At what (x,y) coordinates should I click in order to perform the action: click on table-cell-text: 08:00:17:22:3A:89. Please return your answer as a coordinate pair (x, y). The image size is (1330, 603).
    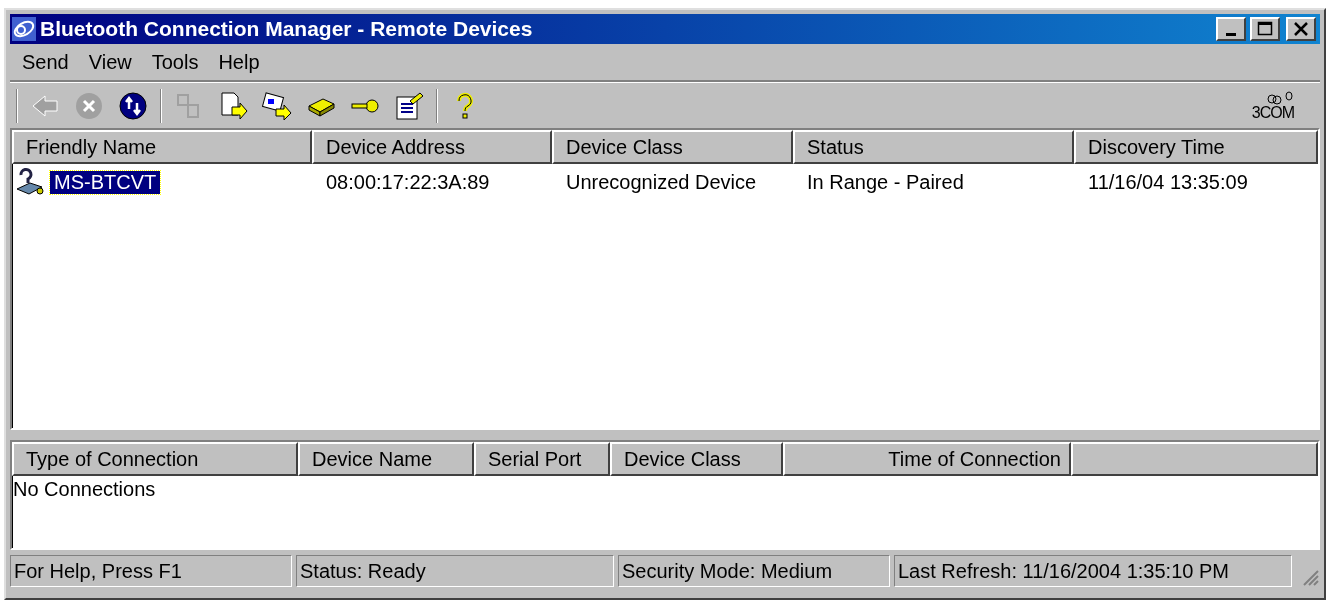
    Looking at the image, I should click on (408, 182).